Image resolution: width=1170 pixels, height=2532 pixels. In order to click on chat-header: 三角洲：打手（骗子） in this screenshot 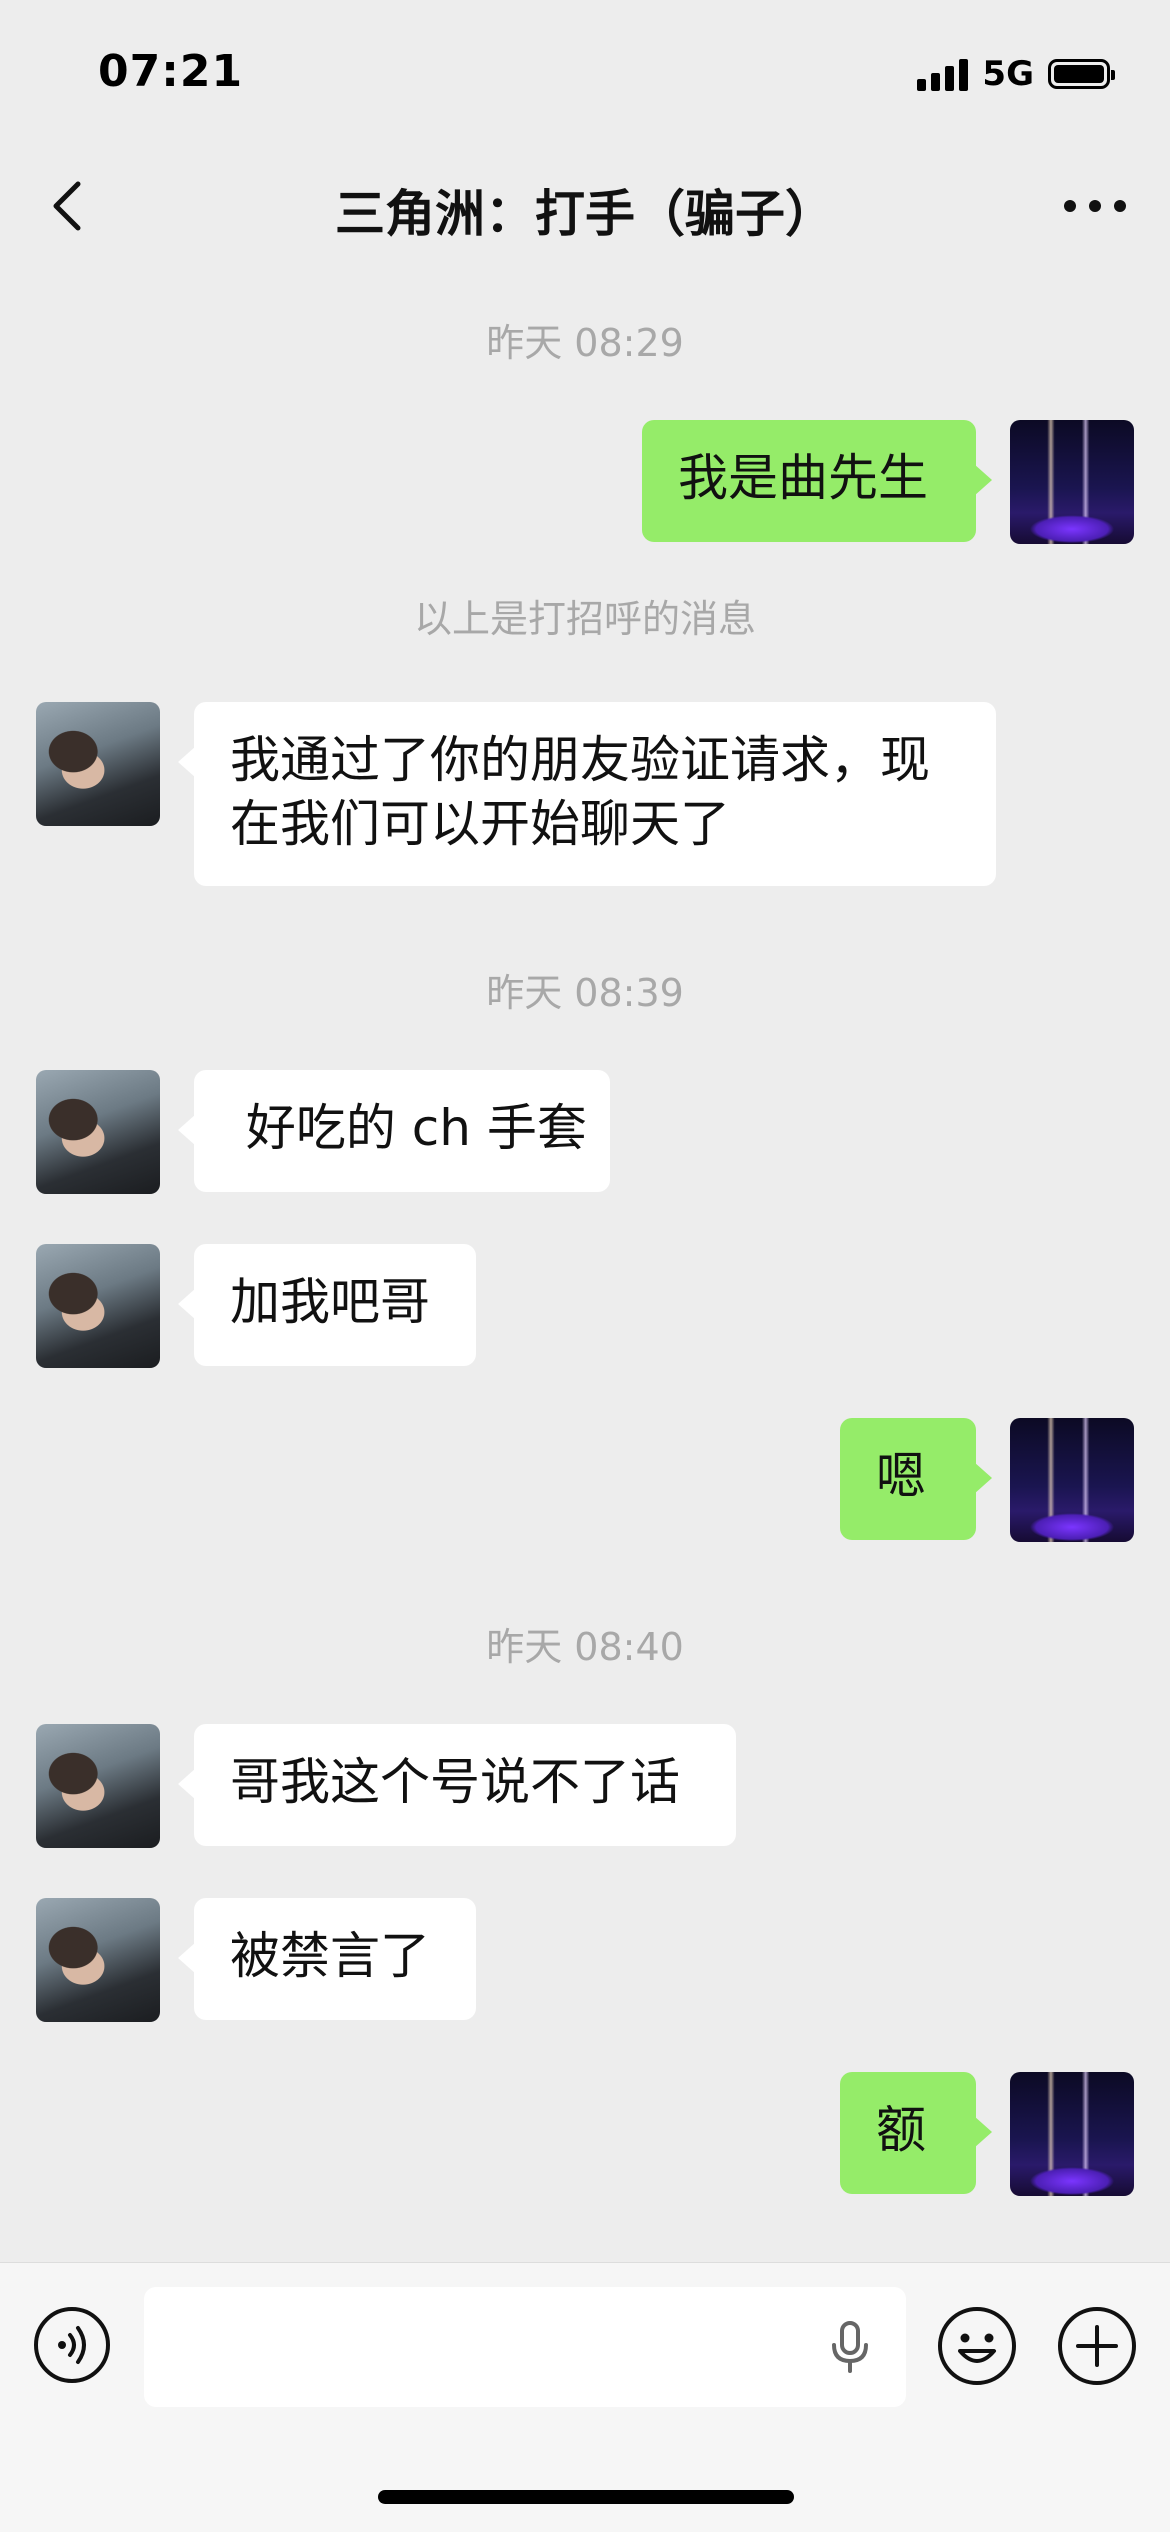, I will do `click(585, 206)`.